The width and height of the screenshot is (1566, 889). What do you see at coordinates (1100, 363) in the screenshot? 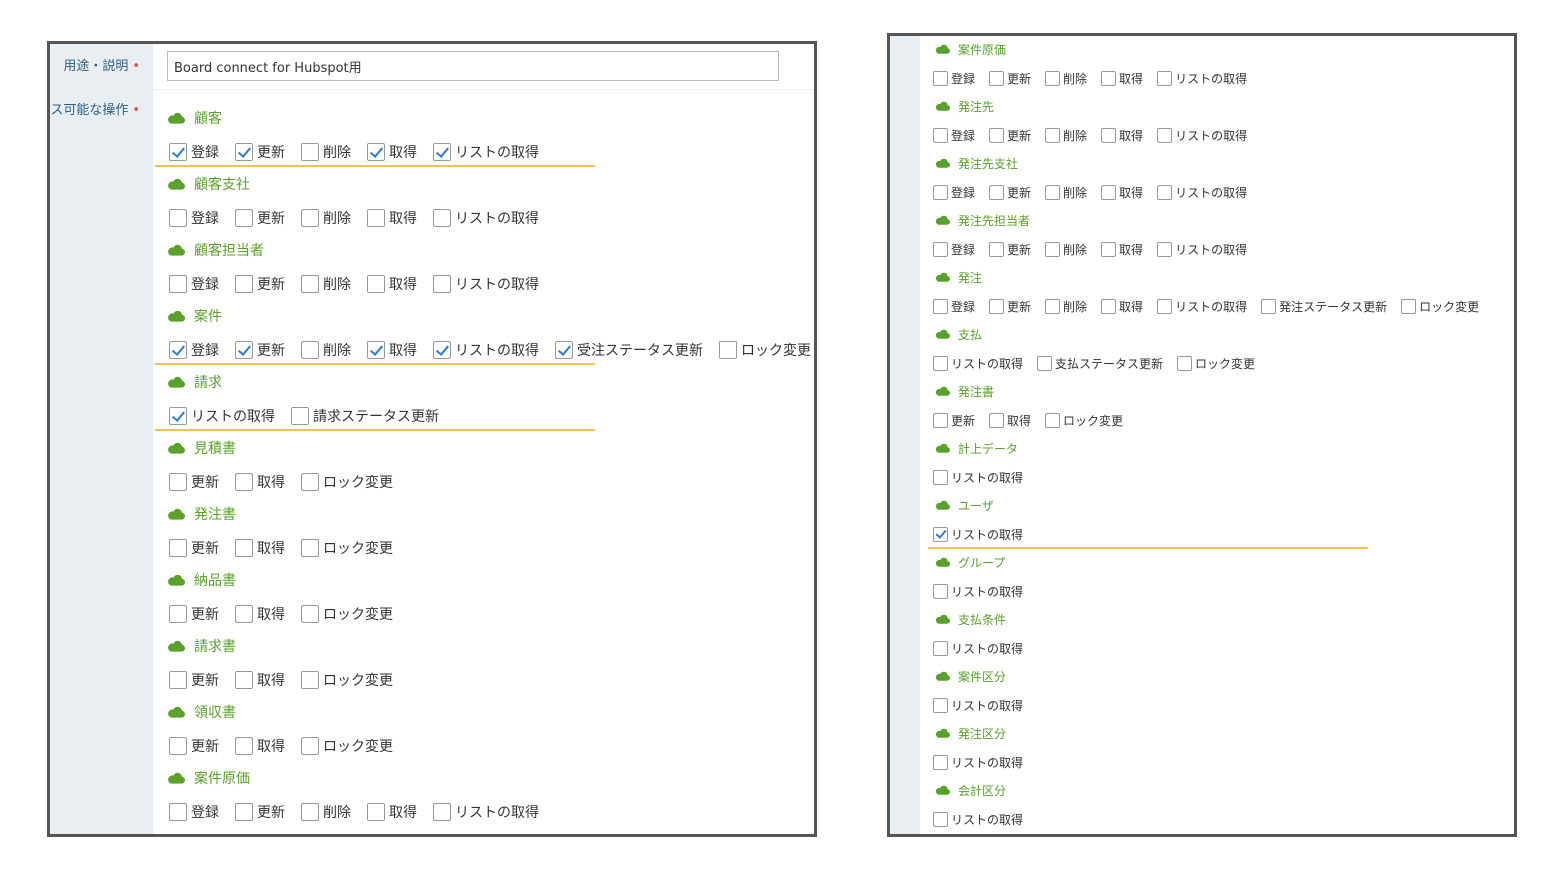
I see `permission-option: 支払ステータス更新` at bounding box center [1100, 363].